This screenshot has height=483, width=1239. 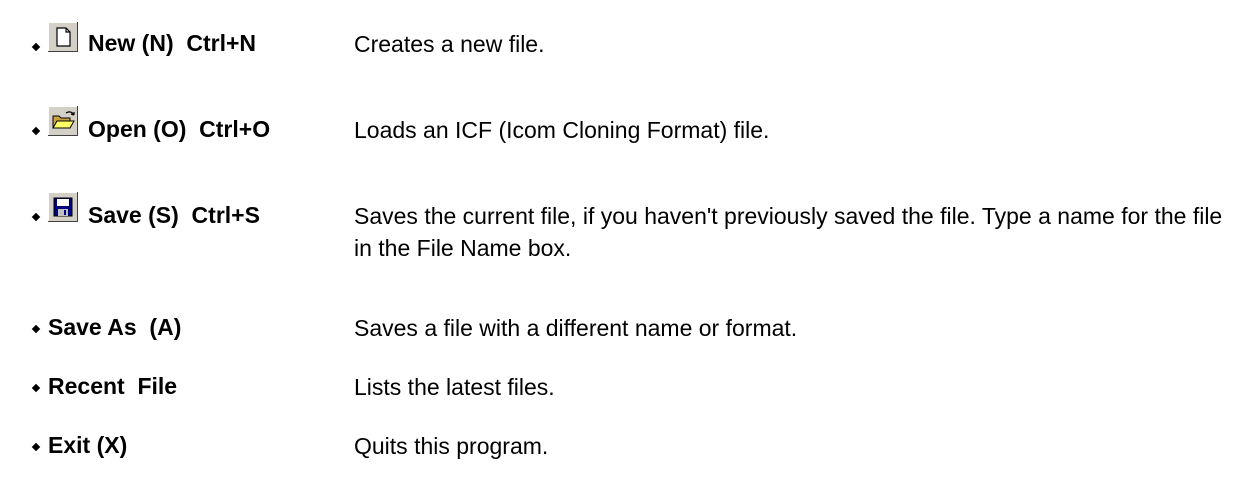 What do you see at coordinates (63, 37) in the screenshot?
I see `new-file-icon` at bounding box center [63, 37].